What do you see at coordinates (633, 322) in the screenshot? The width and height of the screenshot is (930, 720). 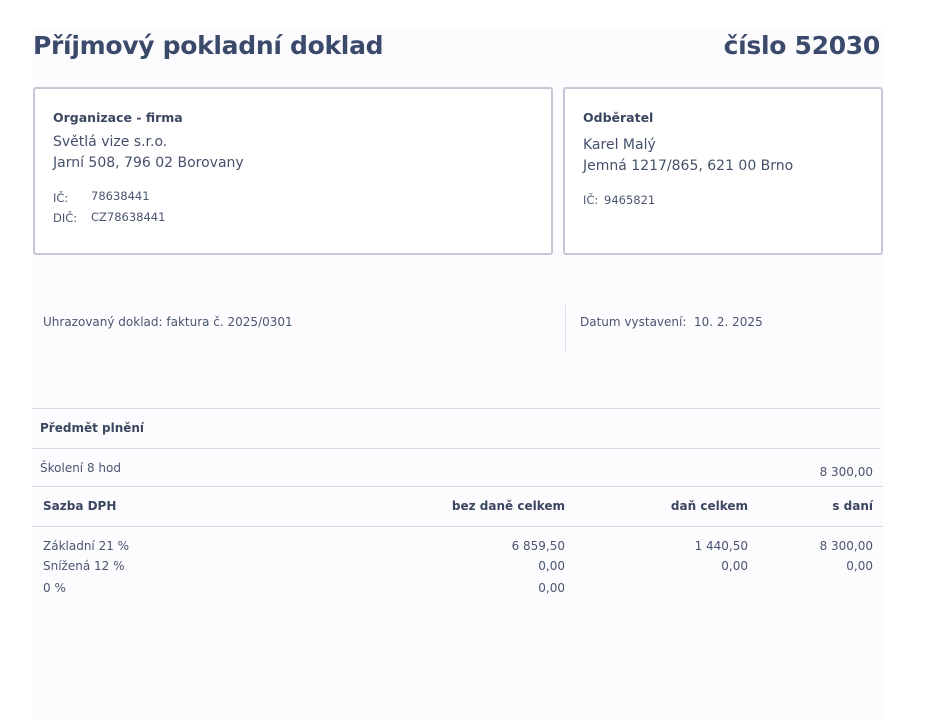 I see `issue-date-label: Datum vystavení:` at bounding box center [633, 322].